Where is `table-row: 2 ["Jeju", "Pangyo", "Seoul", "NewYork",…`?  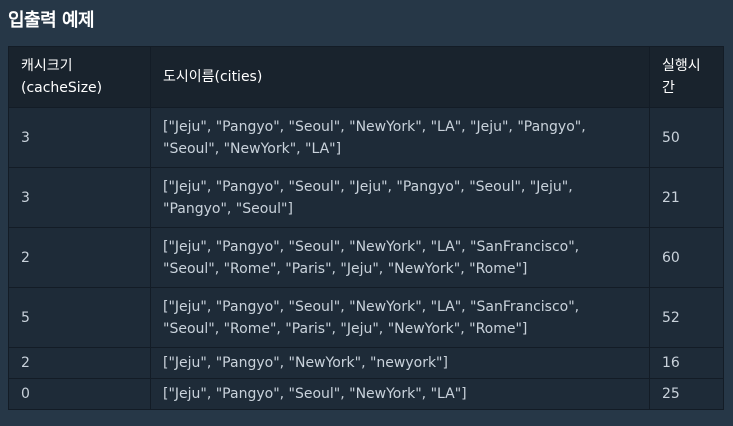 table-row: 2 ["Jeju", "Pangyo", "Seoul", "NewYork",… is located at coordinates (366, 257).